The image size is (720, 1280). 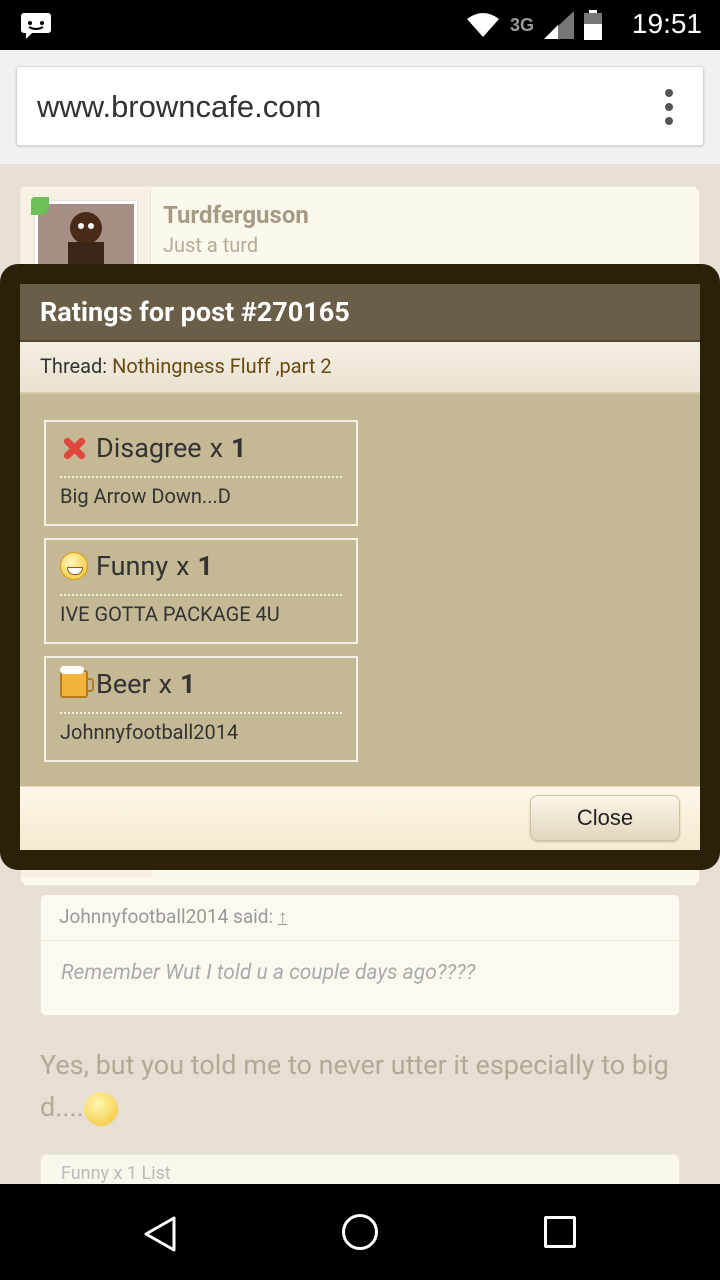 I want to click on rating-name: Disagree, so click(x=149, y=448).